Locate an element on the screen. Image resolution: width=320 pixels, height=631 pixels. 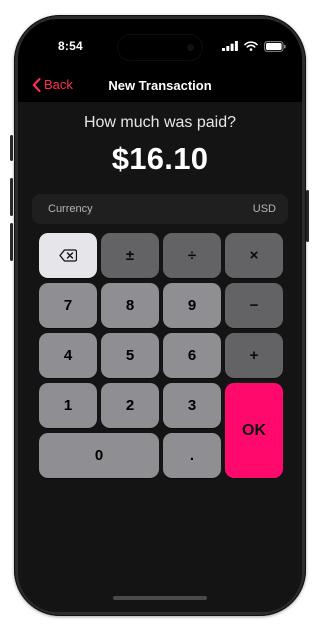
digit-8-key: 8 is located at coordinates (130, 305).